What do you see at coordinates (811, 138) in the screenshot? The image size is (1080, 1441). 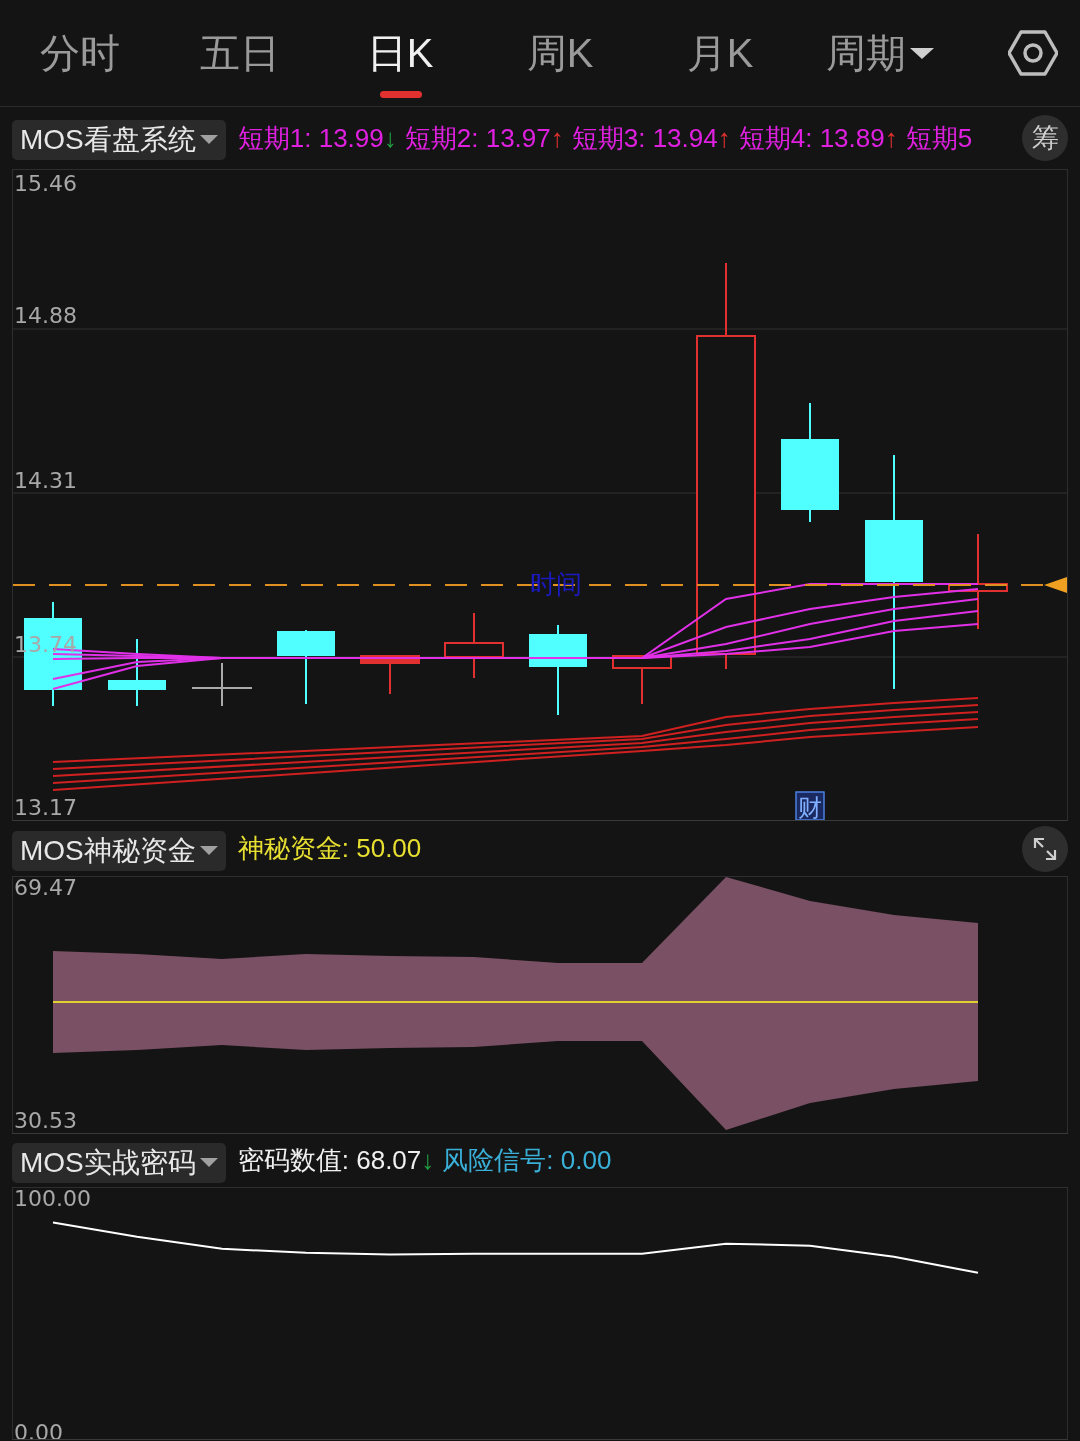 I see `indicator-value: 短期4: 13.89` at bounding box center [811, 138].